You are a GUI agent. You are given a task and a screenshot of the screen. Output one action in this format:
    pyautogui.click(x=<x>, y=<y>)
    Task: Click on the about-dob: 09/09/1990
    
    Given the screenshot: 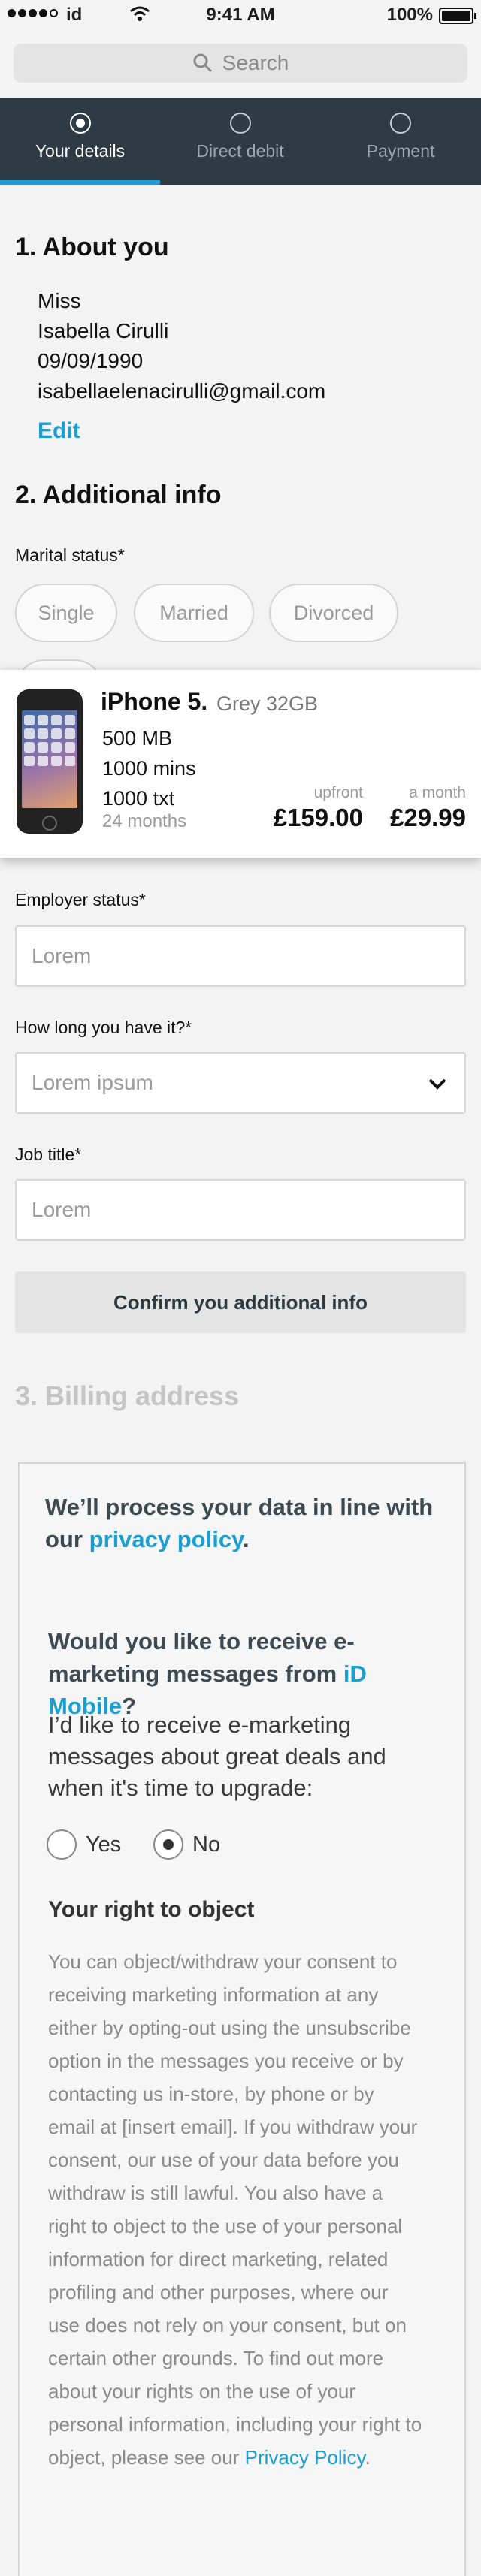 What is the action you would take?
    pyautogui.click(x=91, y=361)
    